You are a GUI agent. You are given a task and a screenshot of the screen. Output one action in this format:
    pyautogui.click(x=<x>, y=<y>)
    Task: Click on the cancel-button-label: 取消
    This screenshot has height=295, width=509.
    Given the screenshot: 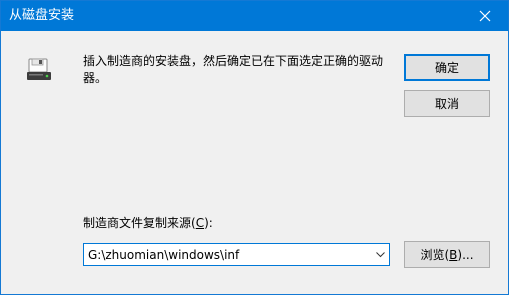 What is the action you would take?
    pyautogui.click(x=446, y=104)
    